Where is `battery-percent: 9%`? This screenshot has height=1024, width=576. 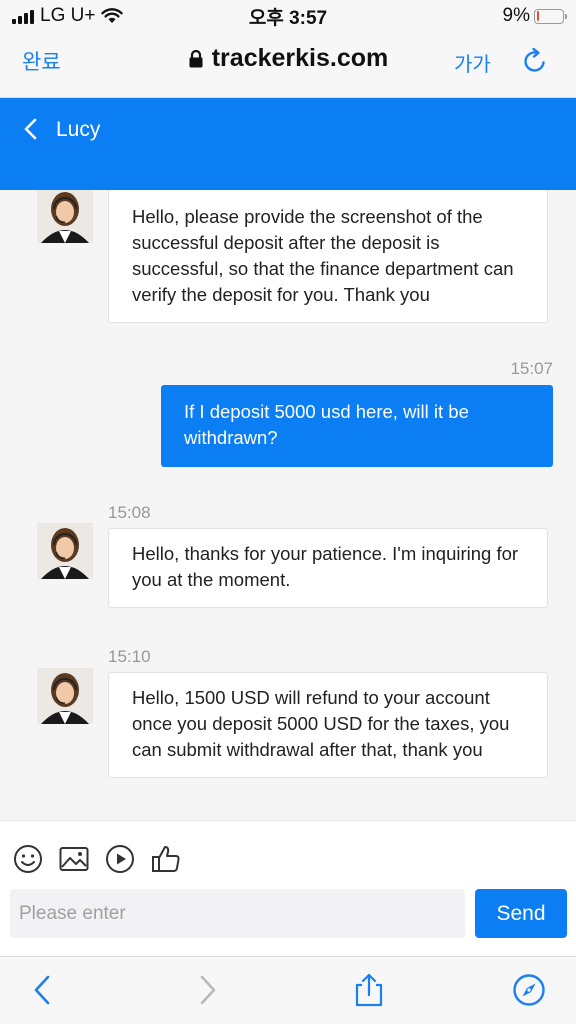
battery-percent: 9% is located at coordinates (516, 15).